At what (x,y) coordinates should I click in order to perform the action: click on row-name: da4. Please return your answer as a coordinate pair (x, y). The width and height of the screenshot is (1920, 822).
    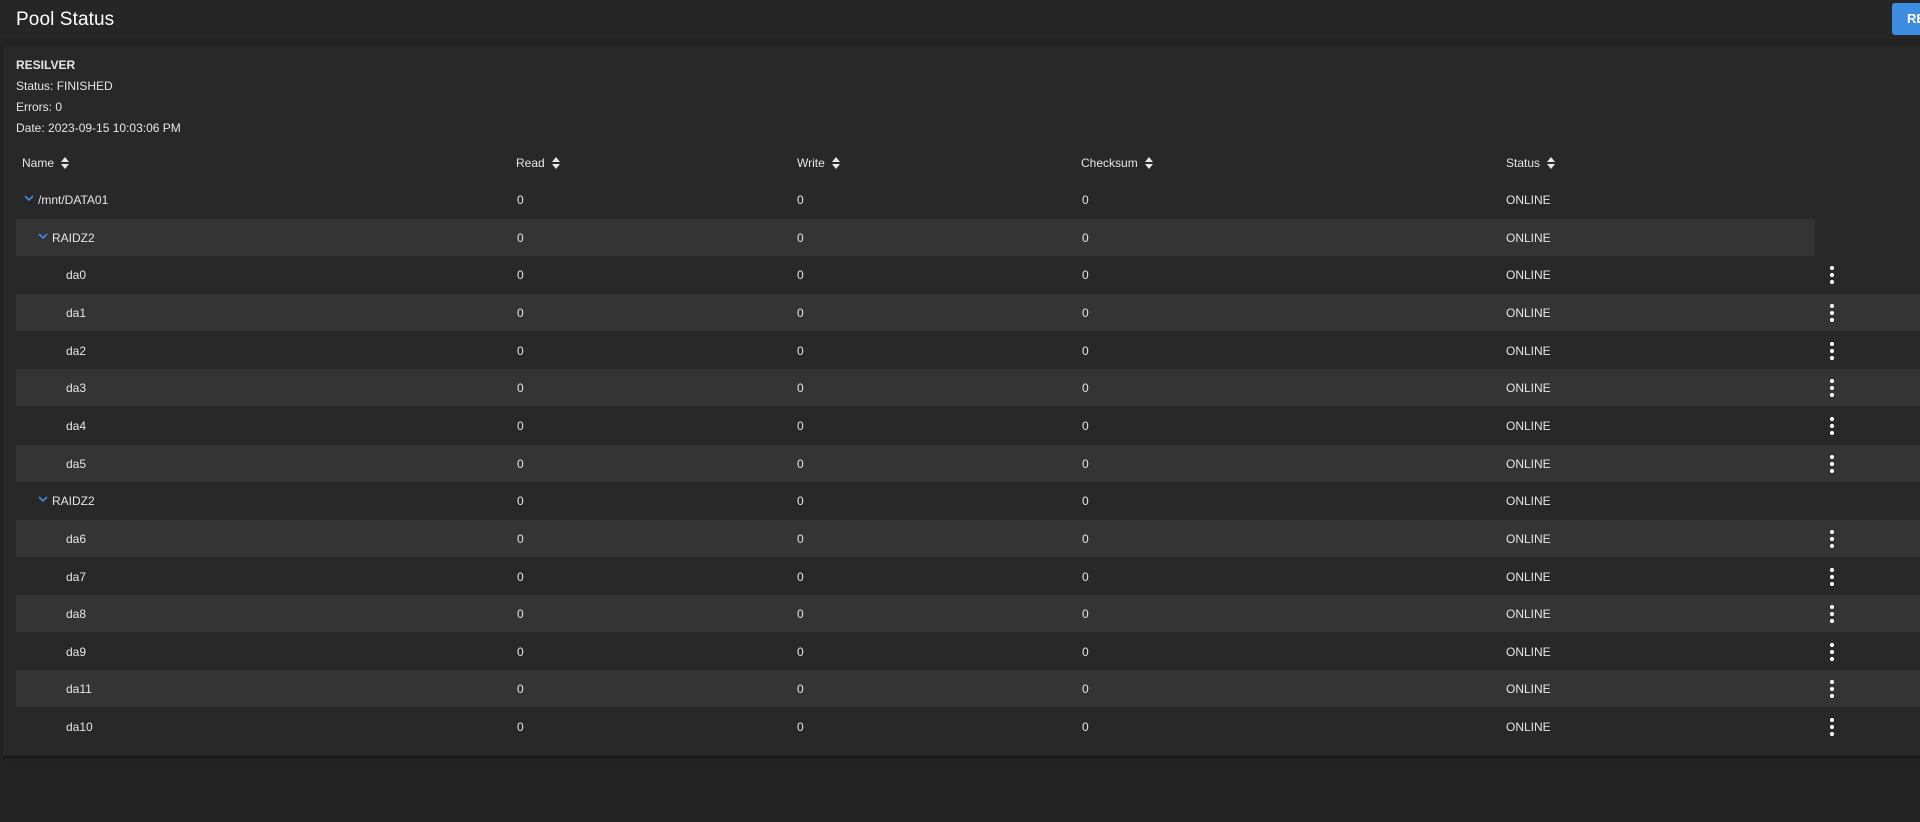
    Looking at the image, I should click on (76, 426).